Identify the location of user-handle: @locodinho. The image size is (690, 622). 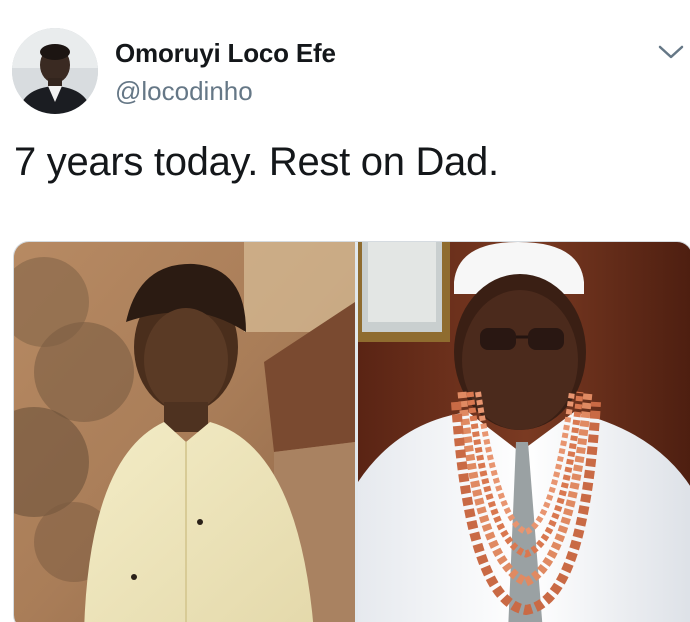
(225, 91).